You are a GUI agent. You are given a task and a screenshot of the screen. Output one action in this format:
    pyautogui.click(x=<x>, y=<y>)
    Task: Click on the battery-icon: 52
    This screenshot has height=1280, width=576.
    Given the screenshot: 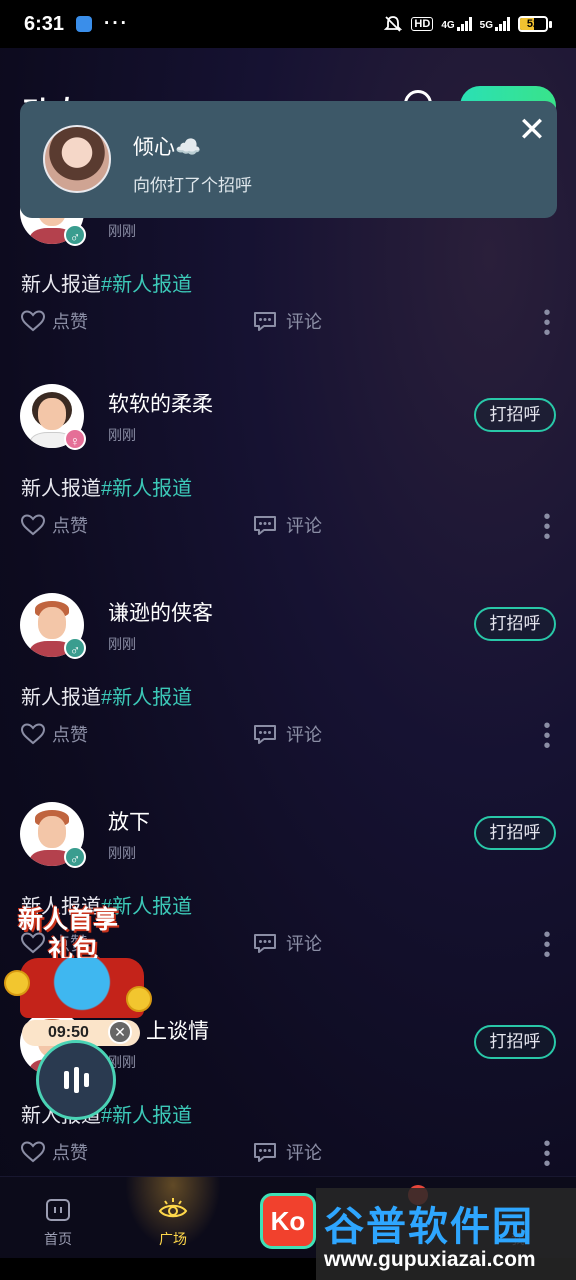 What is the action you would take?
    pyautogui.click(x=535, y=24)
    